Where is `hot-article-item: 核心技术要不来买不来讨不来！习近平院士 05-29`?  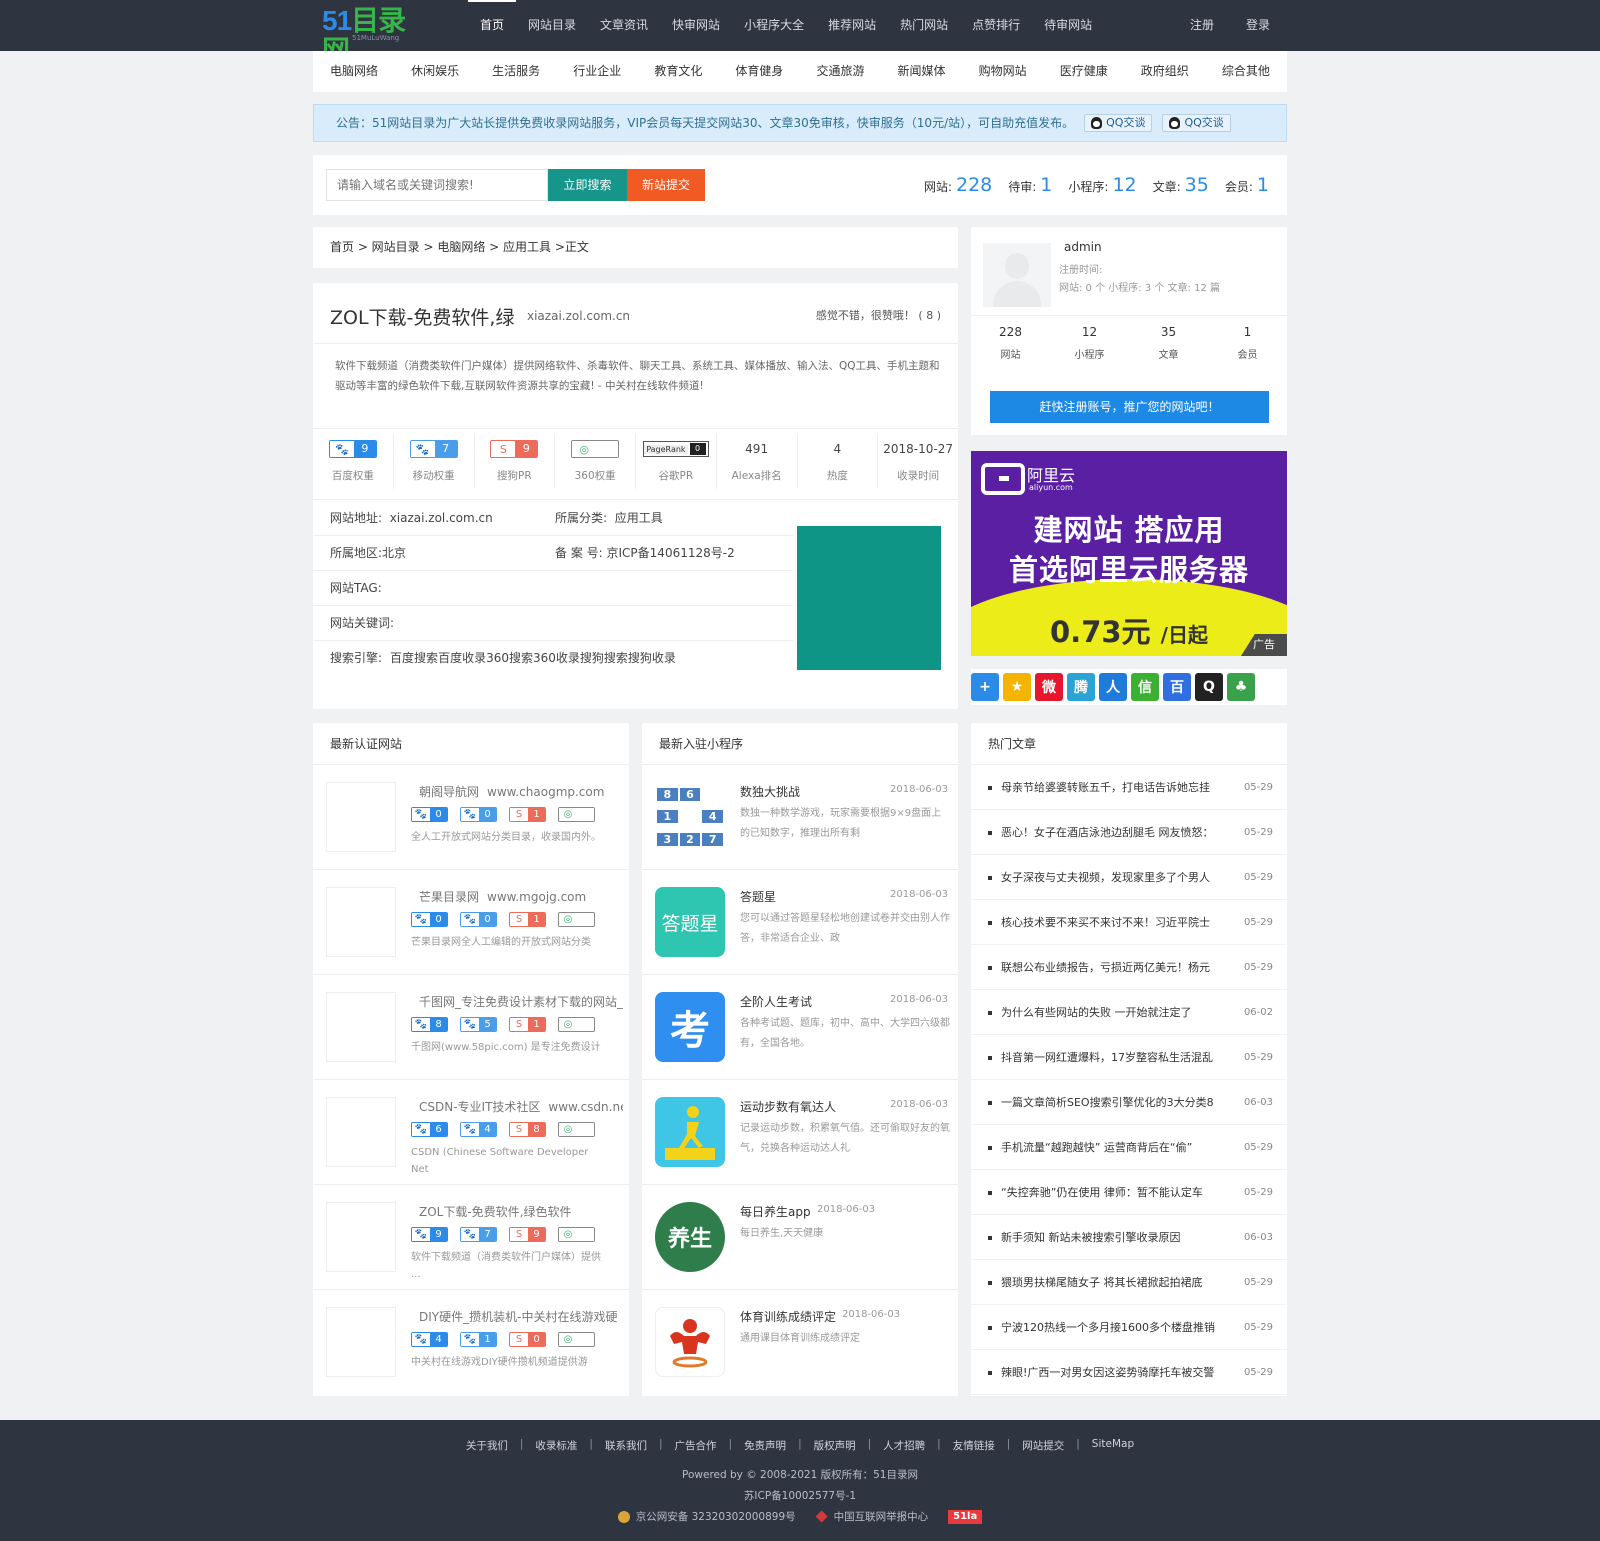
hot-article-item: 核心技术要不来买不来讨不来！习近平院士 05-29 is located at coordinates (1129, 922).